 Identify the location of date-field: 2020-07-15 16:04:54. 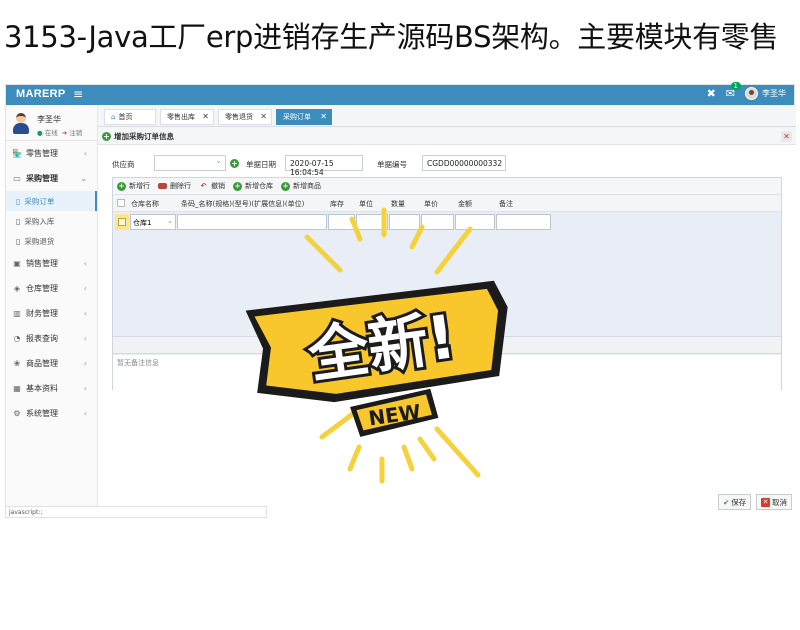
(324, 166).